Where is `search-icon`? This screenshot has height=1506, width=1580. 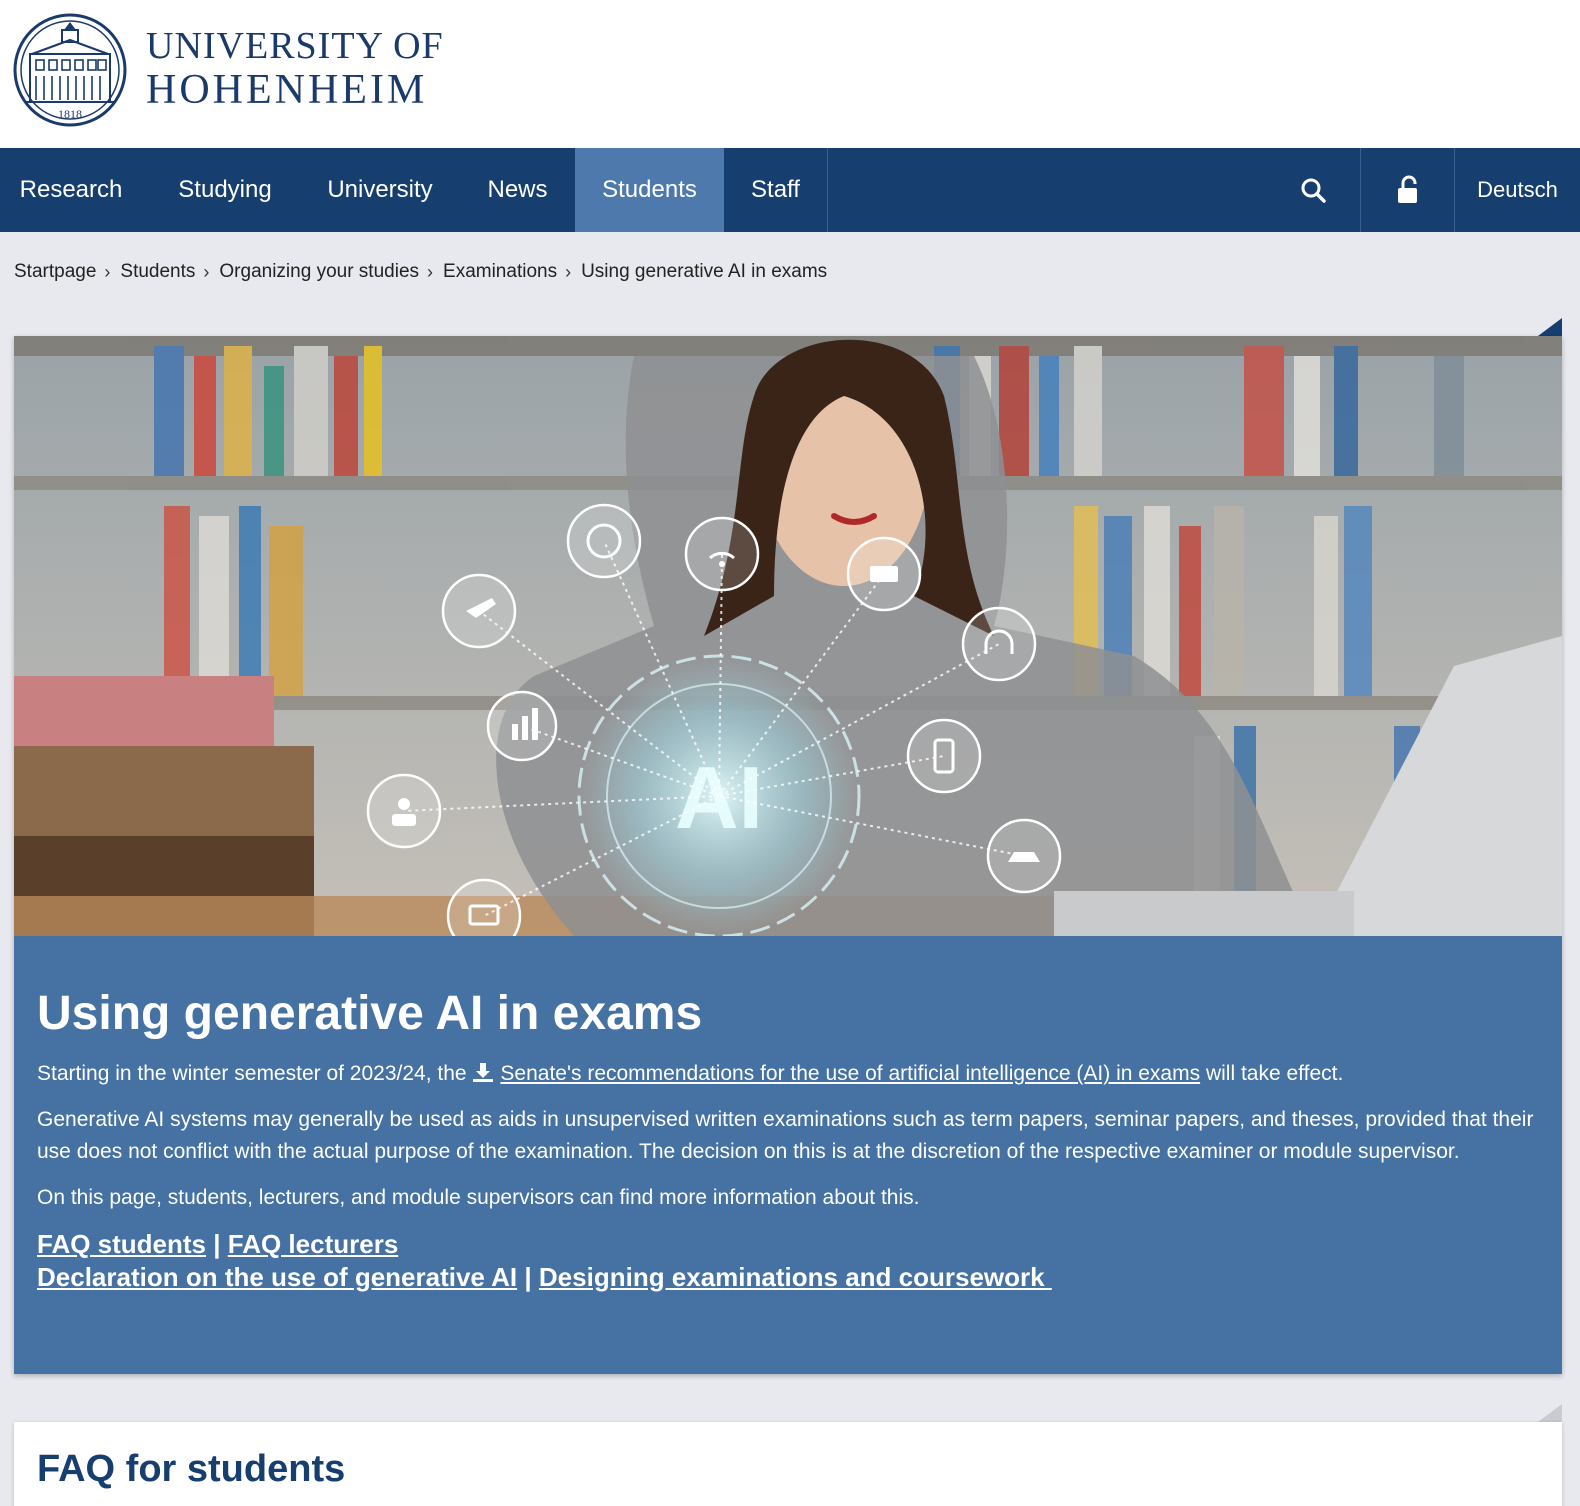
search-icon is located at coordinates (1313, 190).